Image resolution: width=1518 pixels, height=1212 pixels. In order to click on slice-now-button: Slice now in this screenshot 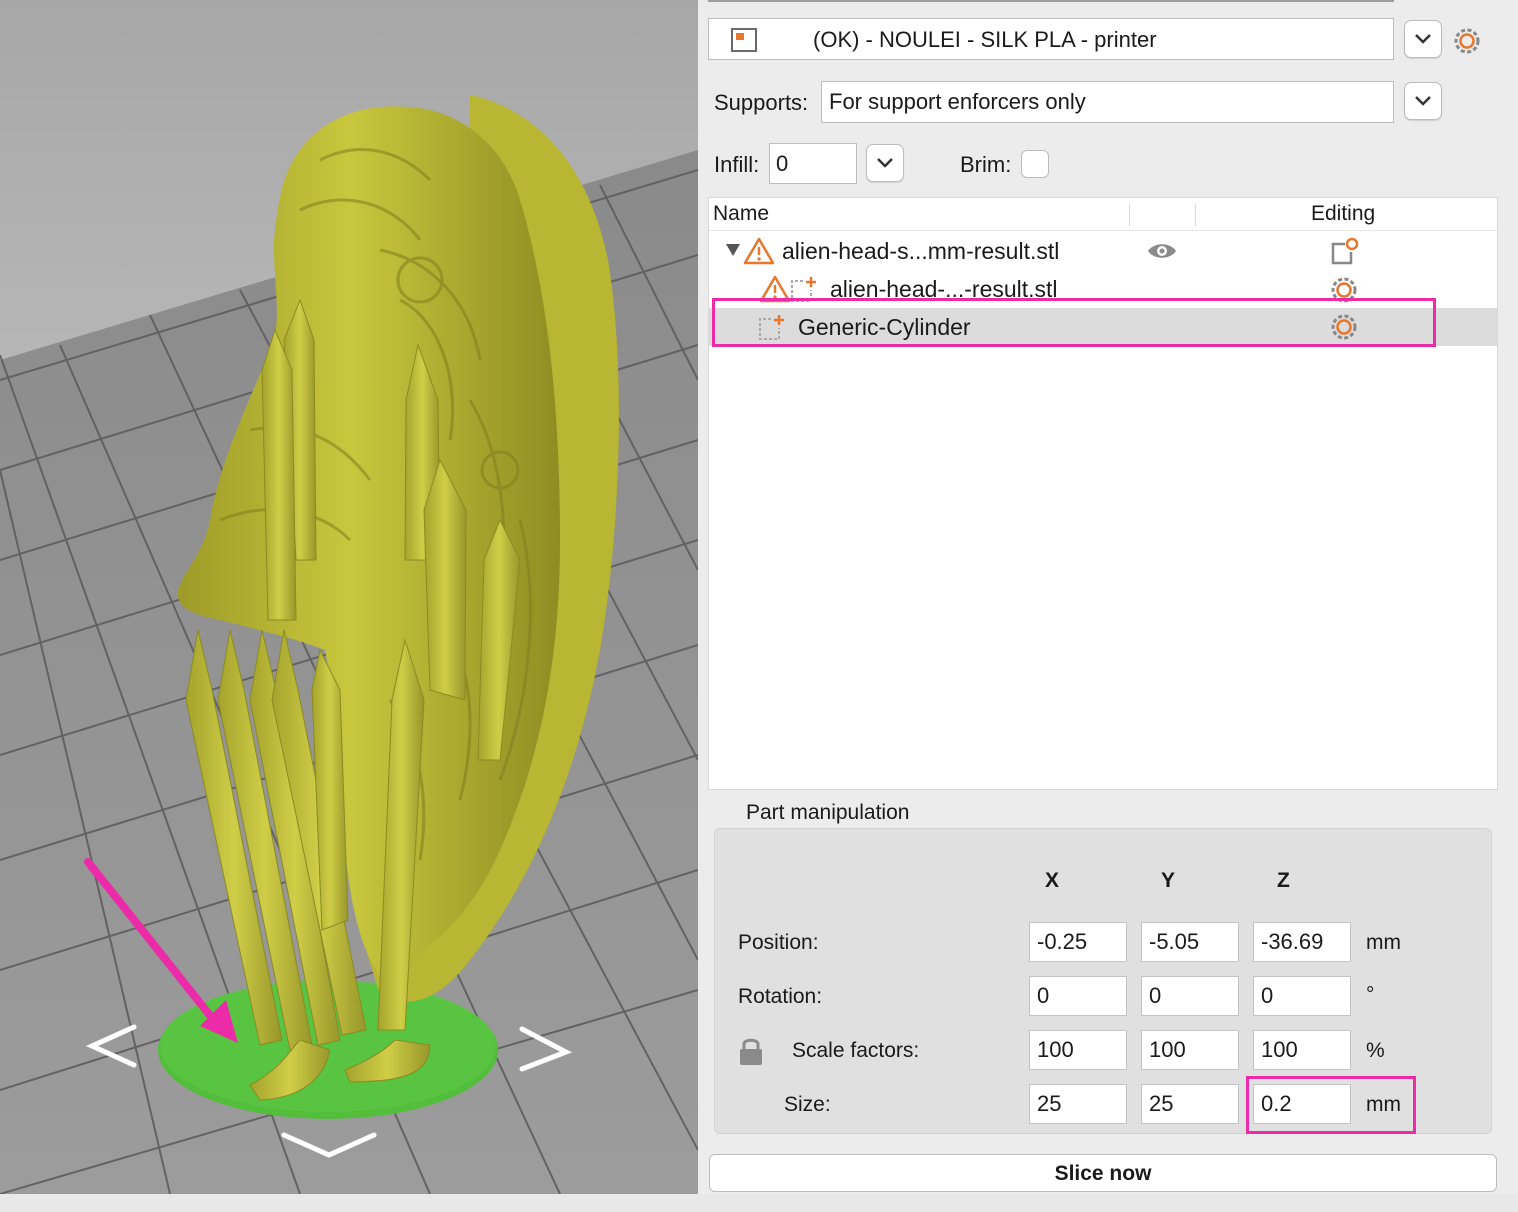, I will do `click(1103, 1173)`.